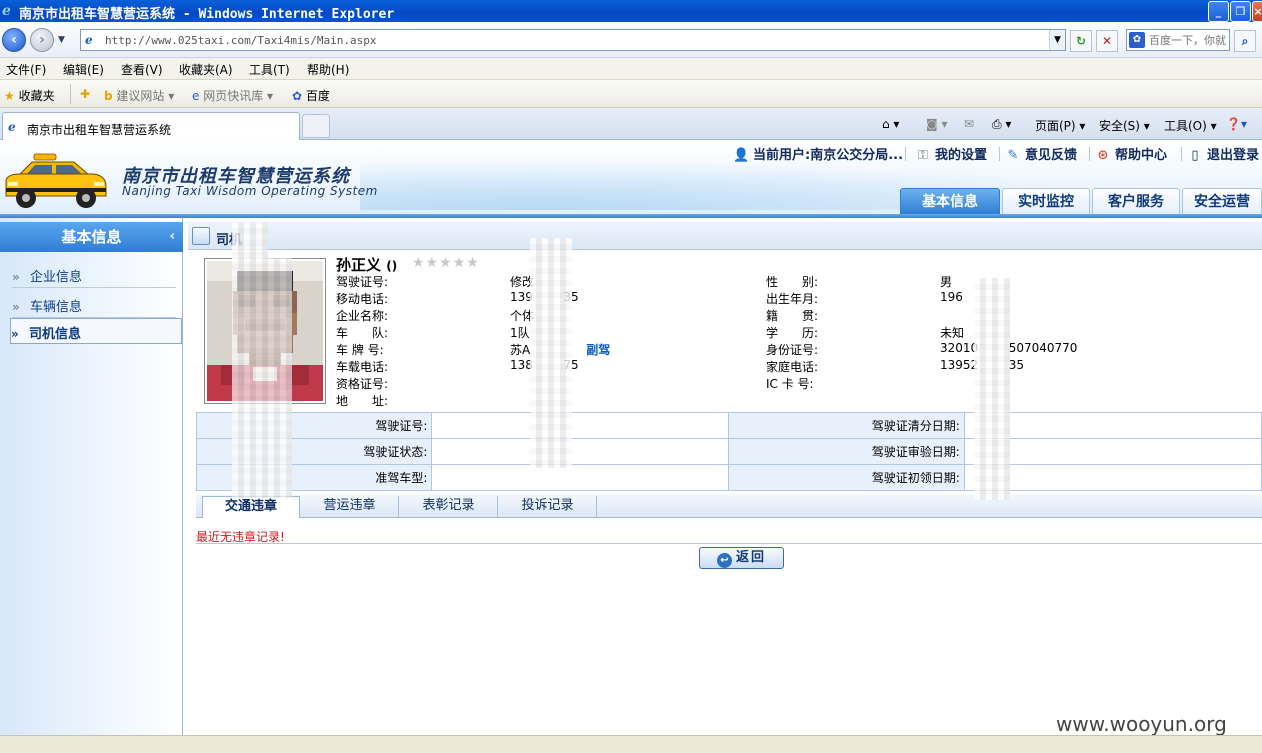 The height and width of the screenshot is (753, 1262). Describe the element at coordinates (85, 94) in the screenshot. I see `add-favorite-icon: ✚` at that location.